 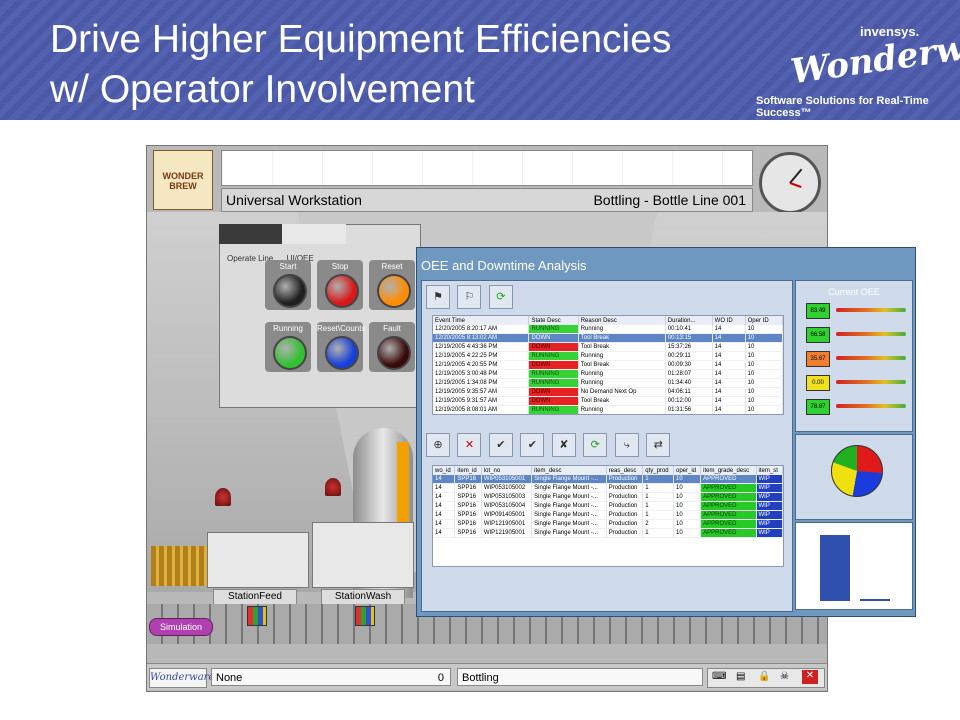 What do you see at coordinates (314, 234) in the screenshot?
I see `panel-tab` at bounding box center [314, 234].